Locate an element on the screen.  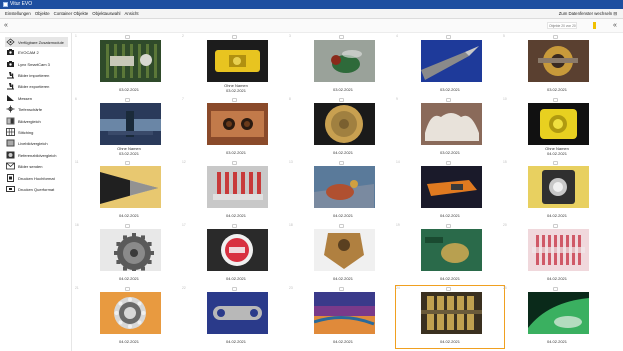
menu-objektauswahl: Objektauswahl is located at coordinates (106, 13).